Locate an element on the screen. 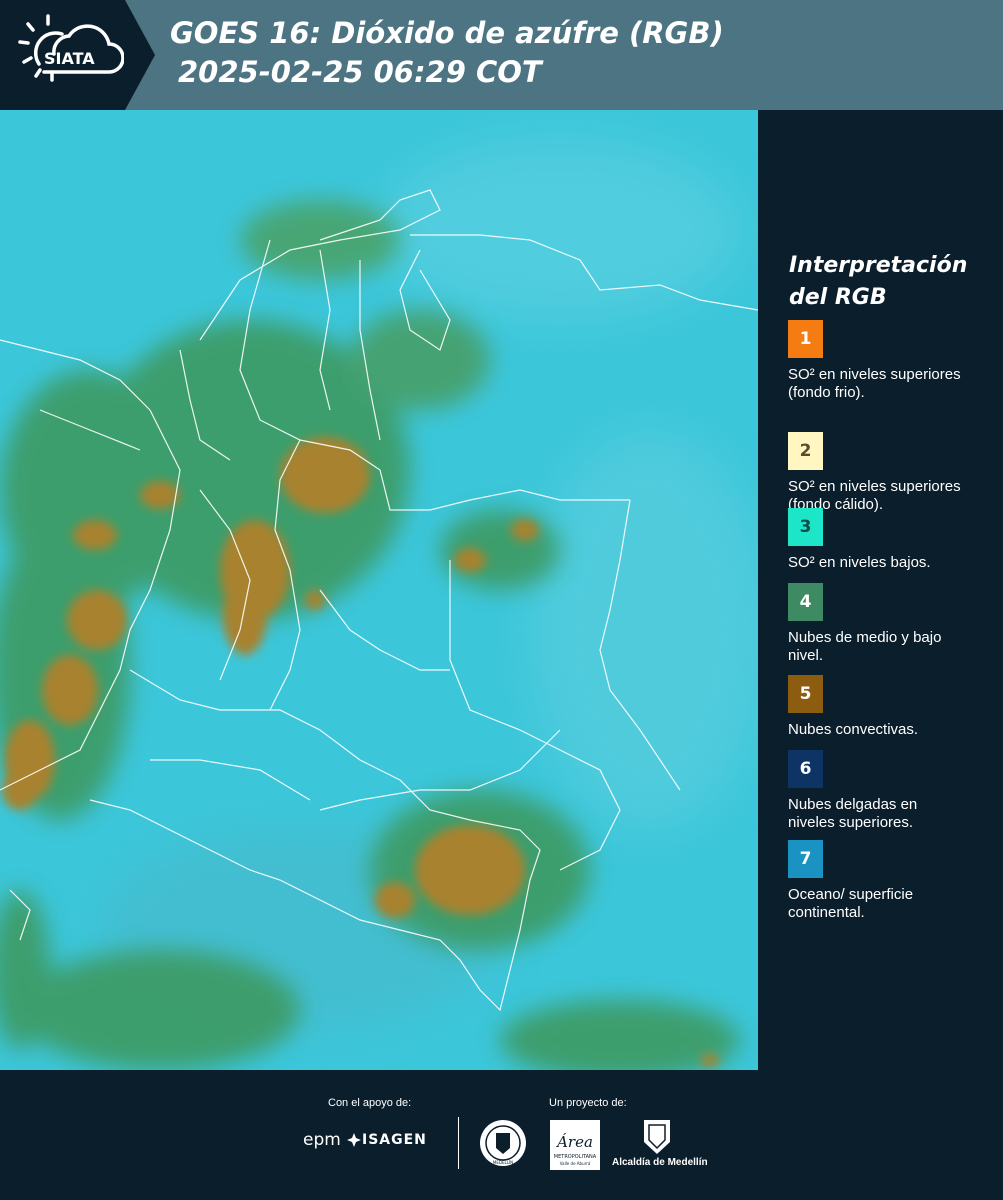 The width and height of the screenshot is (1003, 1200). legend-swatch: 1 is located at coordinates (805, 339).